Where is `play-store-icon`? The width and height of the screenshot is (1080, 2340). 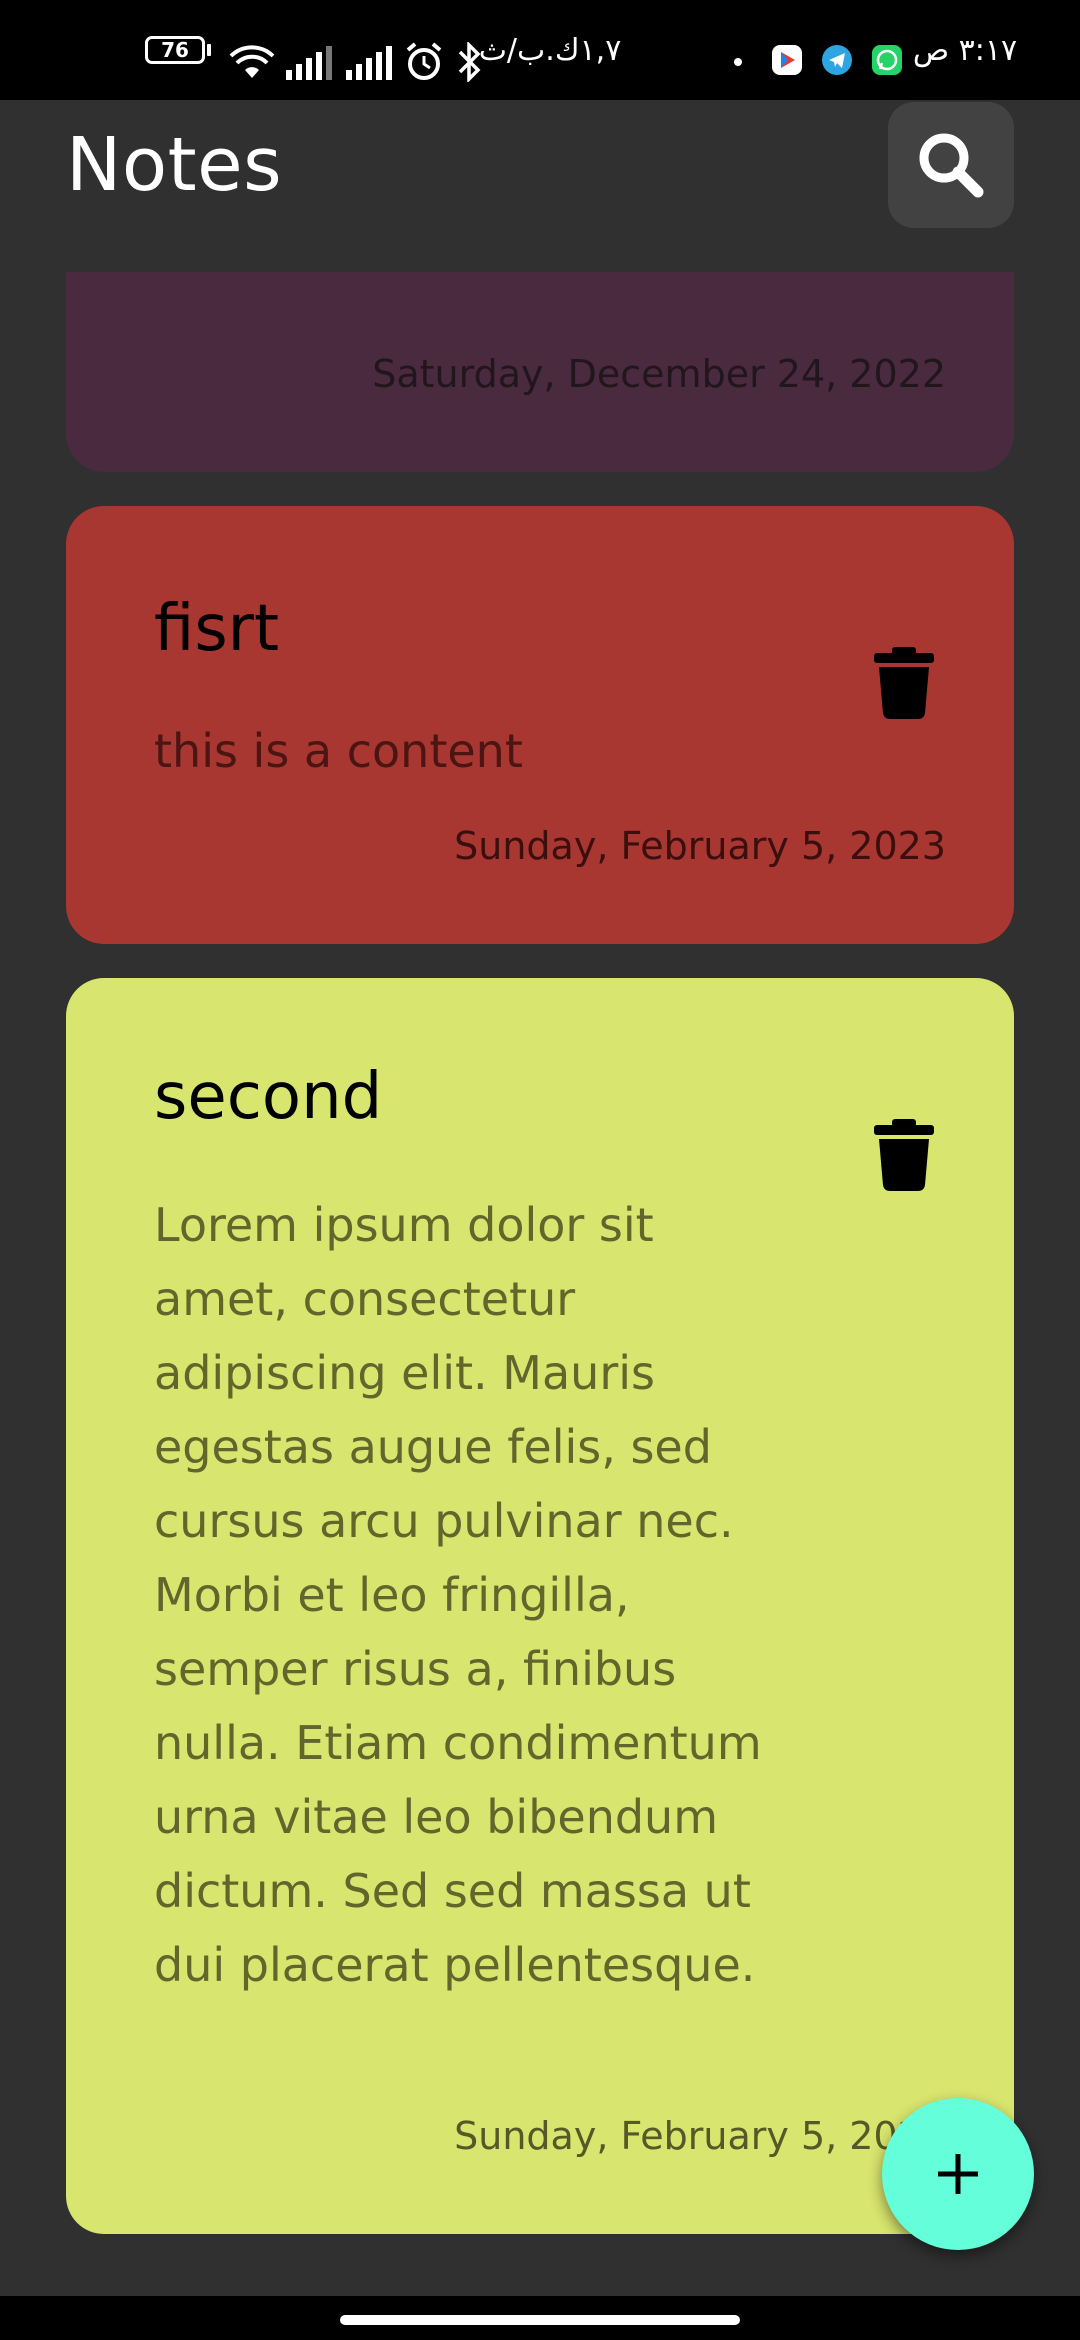 play-store-icon is located at coordinates (787, 60).